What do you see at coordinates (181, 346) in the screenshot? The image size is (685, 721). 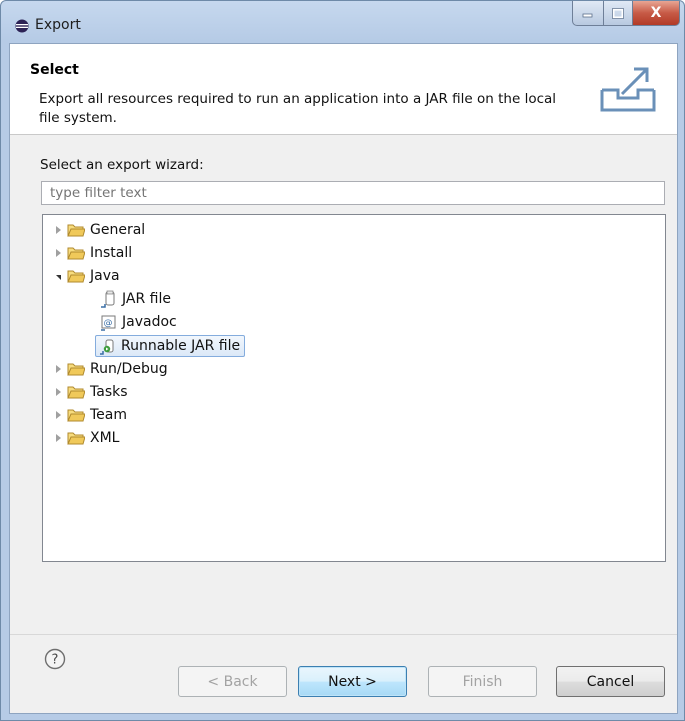 I see `tree-item-label: Runnable JAR file` at bounding box center [181, 346].